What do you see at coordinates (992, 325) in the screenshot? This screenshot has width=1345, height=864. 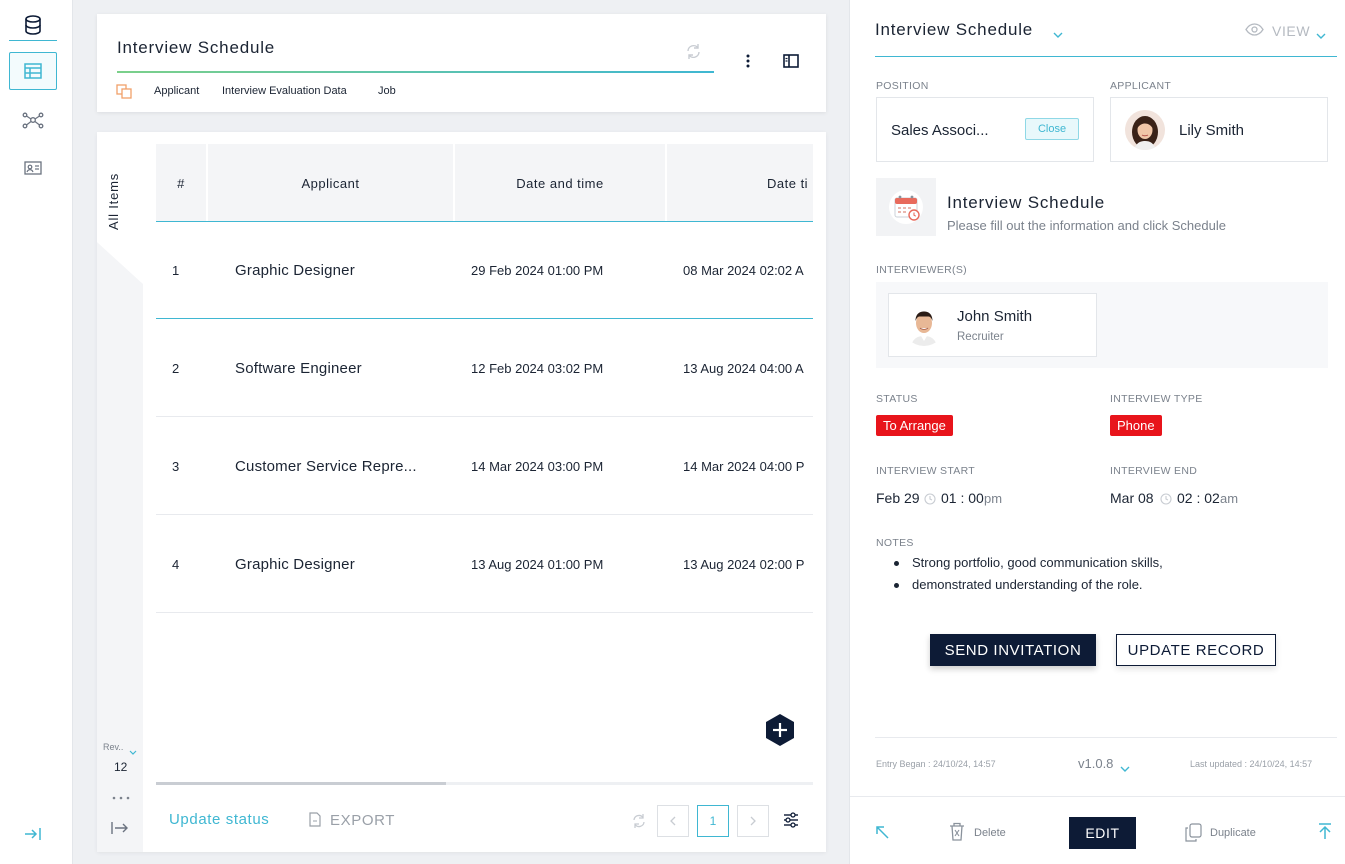 I see `interviewer-card: John Smith Recruiter` at bounding box center [992, 325].